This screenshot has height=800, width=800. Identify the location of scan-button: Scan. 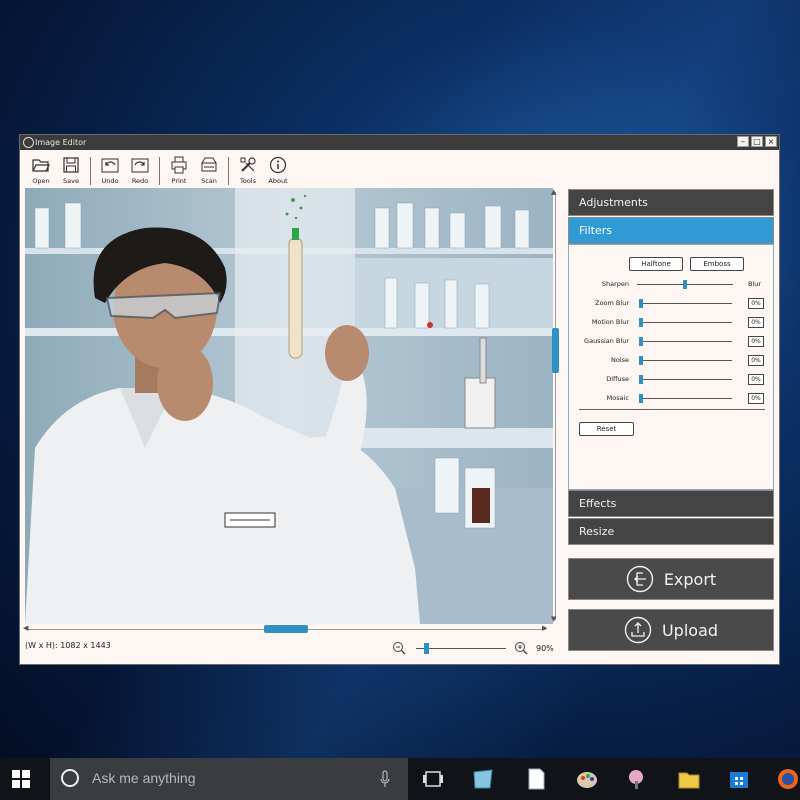
(209, 171).